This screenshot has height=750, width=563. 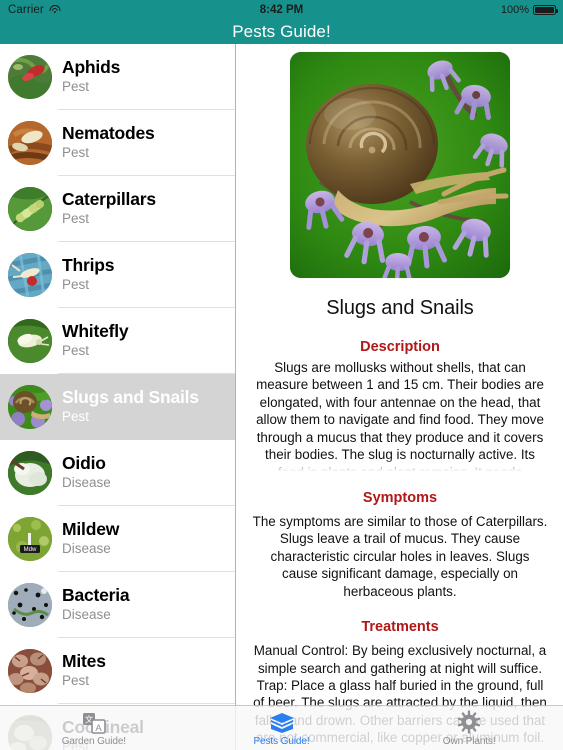 What do you see at coordinates (281, 741) in the screenshot?
I see `tab-label: Pests Guide!` at bounding box center [281, 741].